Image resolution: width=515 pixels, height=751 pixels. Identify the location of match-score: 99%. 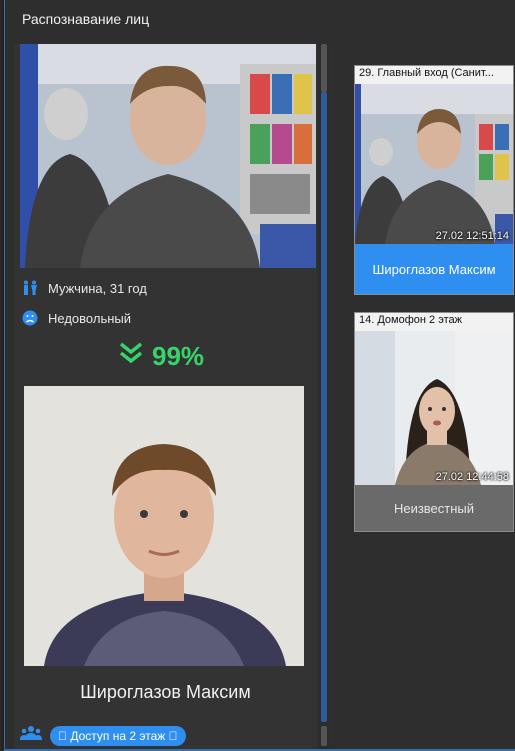
(161, 356).